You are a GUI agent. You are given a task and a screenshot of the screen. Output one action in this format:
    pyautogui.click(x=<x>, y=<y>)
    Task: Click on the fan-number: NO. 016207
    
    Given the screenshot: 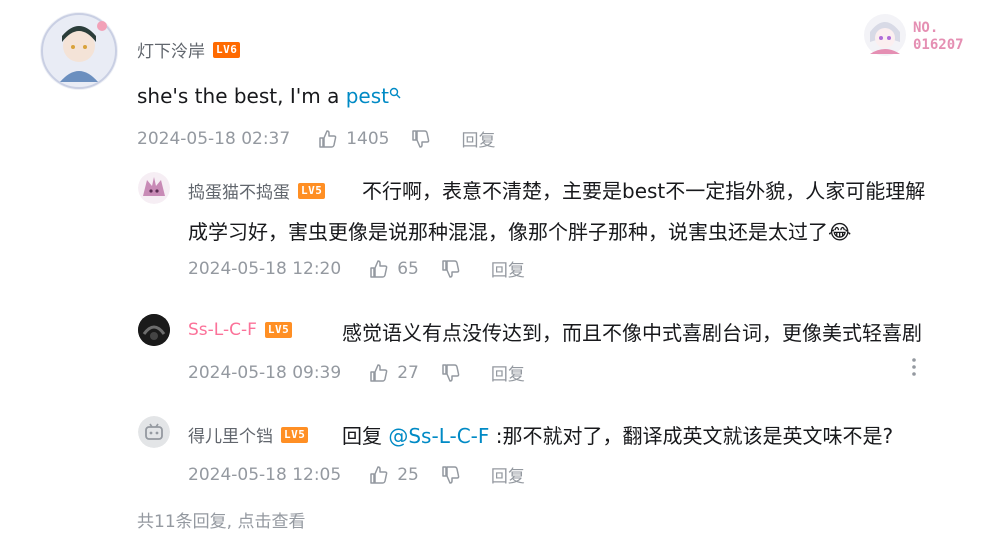 What is the action you would take?
    pyautogui.click(x=938, y=37)
    